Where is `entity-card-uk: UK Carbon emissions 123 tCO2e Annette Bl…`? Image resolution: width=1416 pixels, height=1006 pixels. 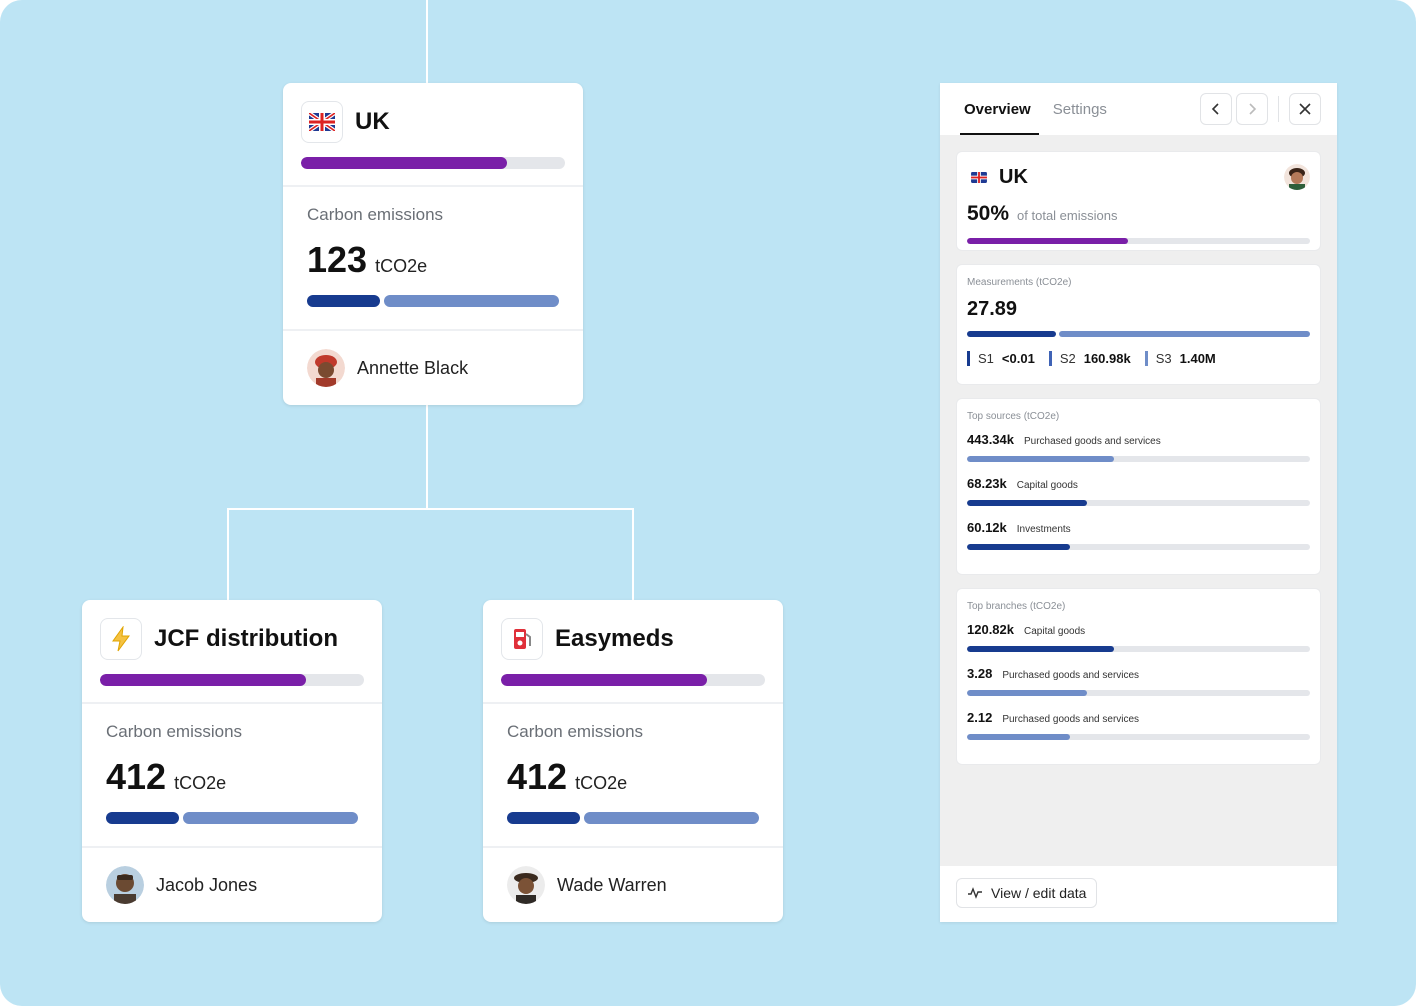 entity-card-uk: UK Carbon emissions 123 tCO2e Annette Bl… is located at coordinates (433, 244).